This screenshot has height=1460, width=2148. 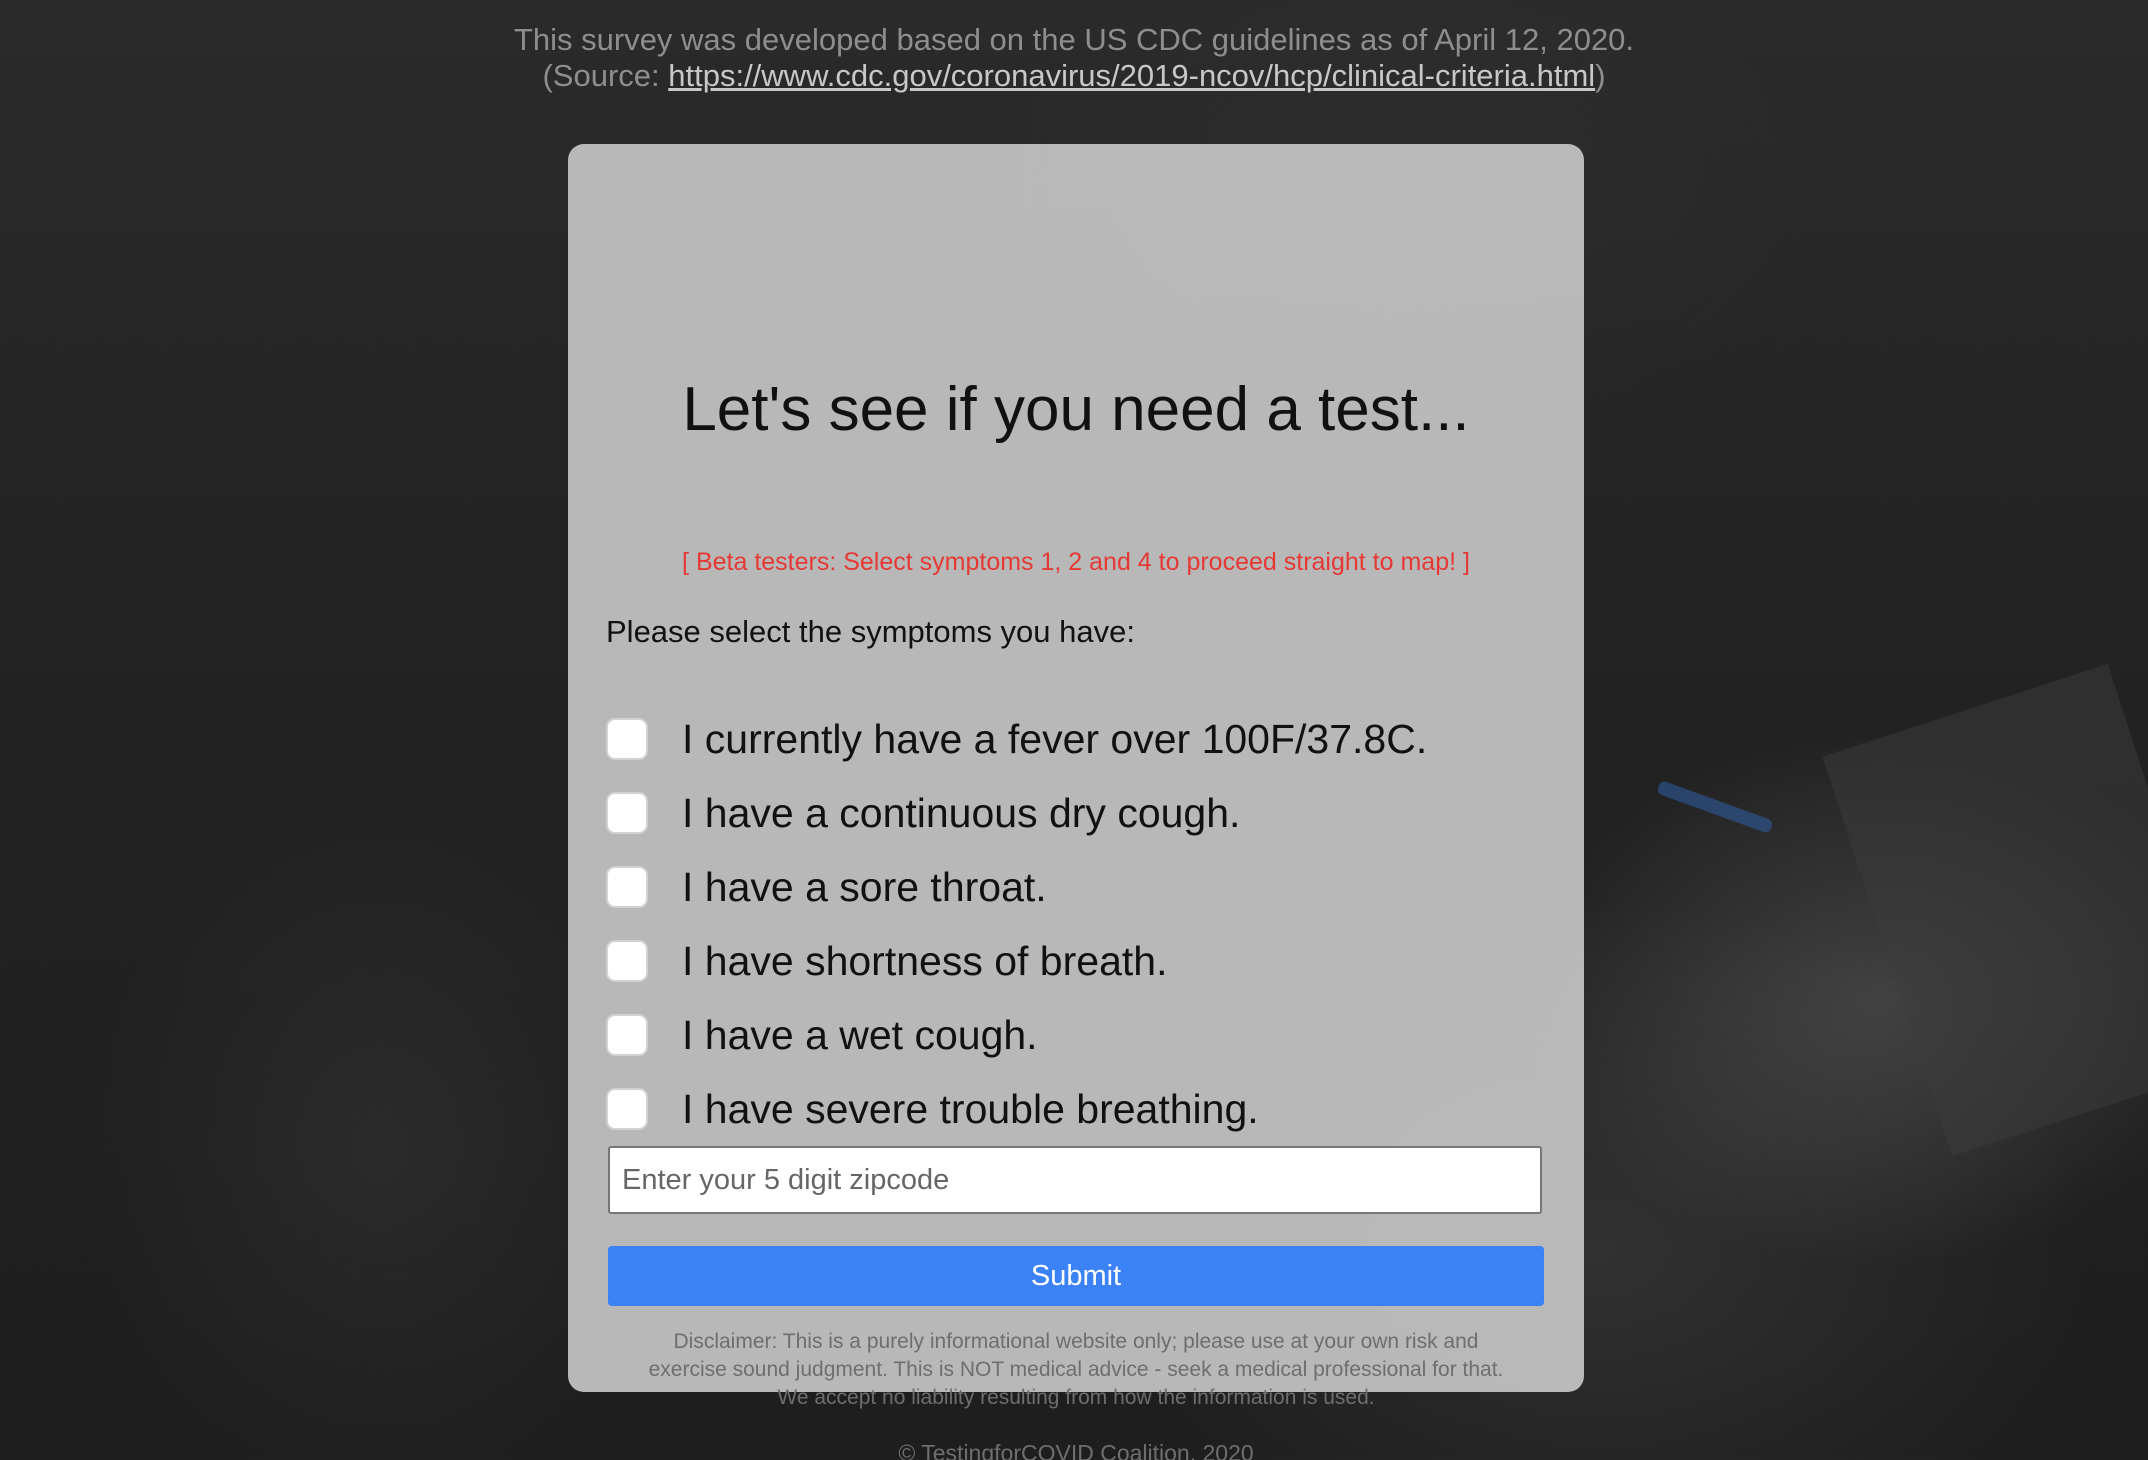 I want to click on fever-checkbox, so click(x=627, y=739).